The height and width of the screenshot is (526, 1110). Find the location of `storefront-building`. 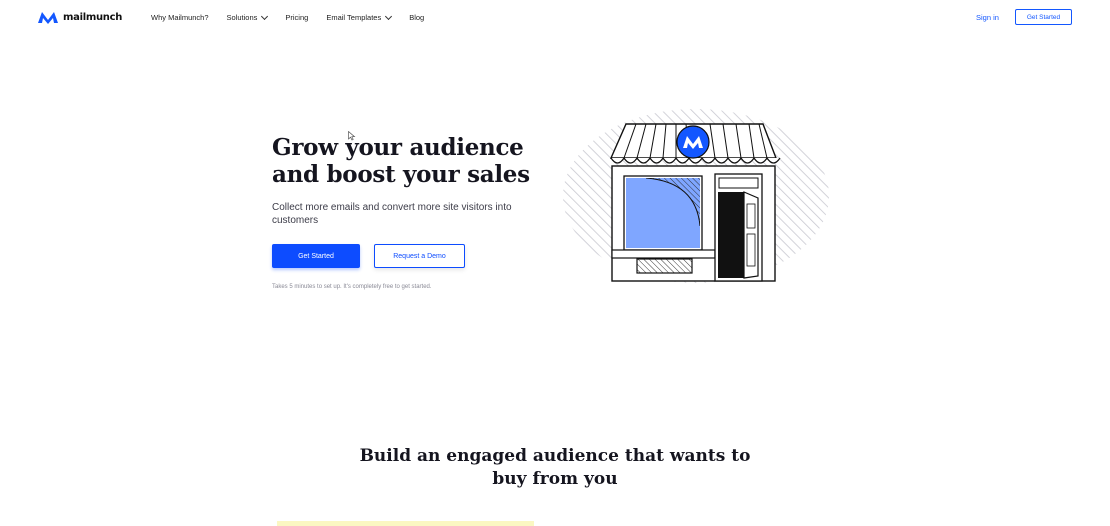

storefront-building is located at coordinates (695, 202).